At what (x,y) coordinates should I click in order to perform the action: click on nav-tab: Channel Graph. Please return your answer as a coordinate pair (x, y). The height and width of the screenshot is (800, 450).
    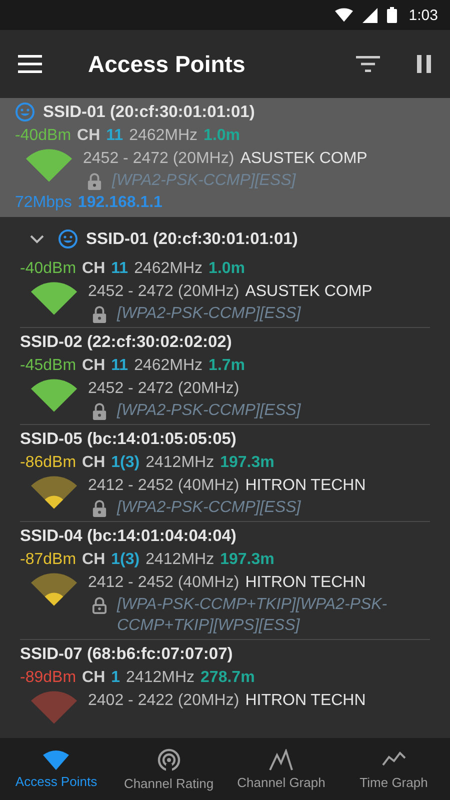
    Looking at the image, I should click on (281, 769).